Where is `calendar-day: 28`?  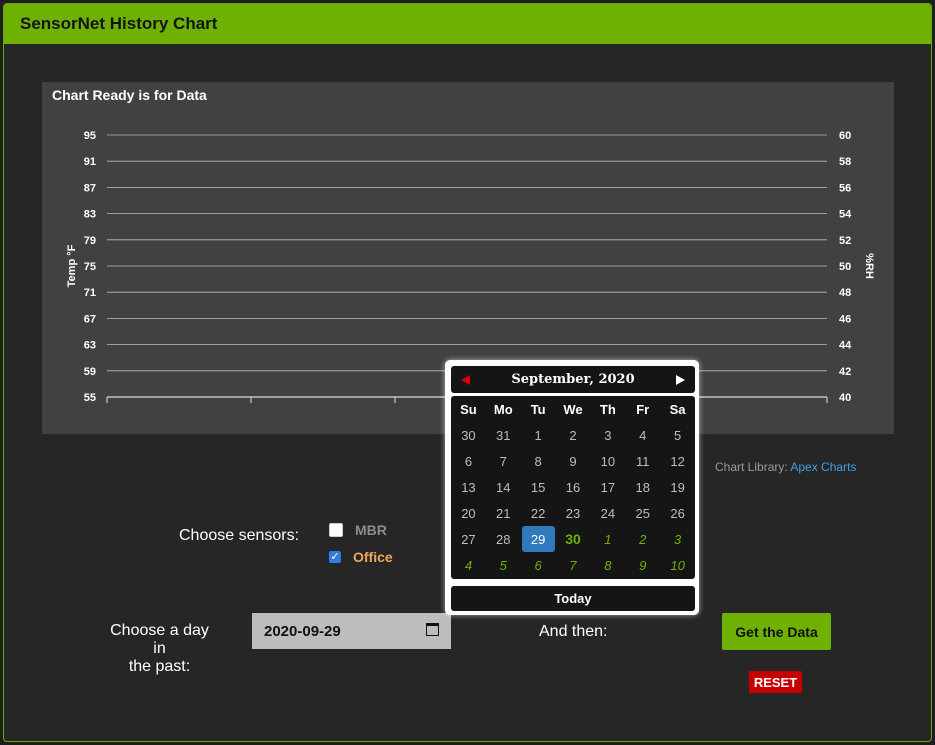
calendar-day: 28 is located at coordinates (503, 539).